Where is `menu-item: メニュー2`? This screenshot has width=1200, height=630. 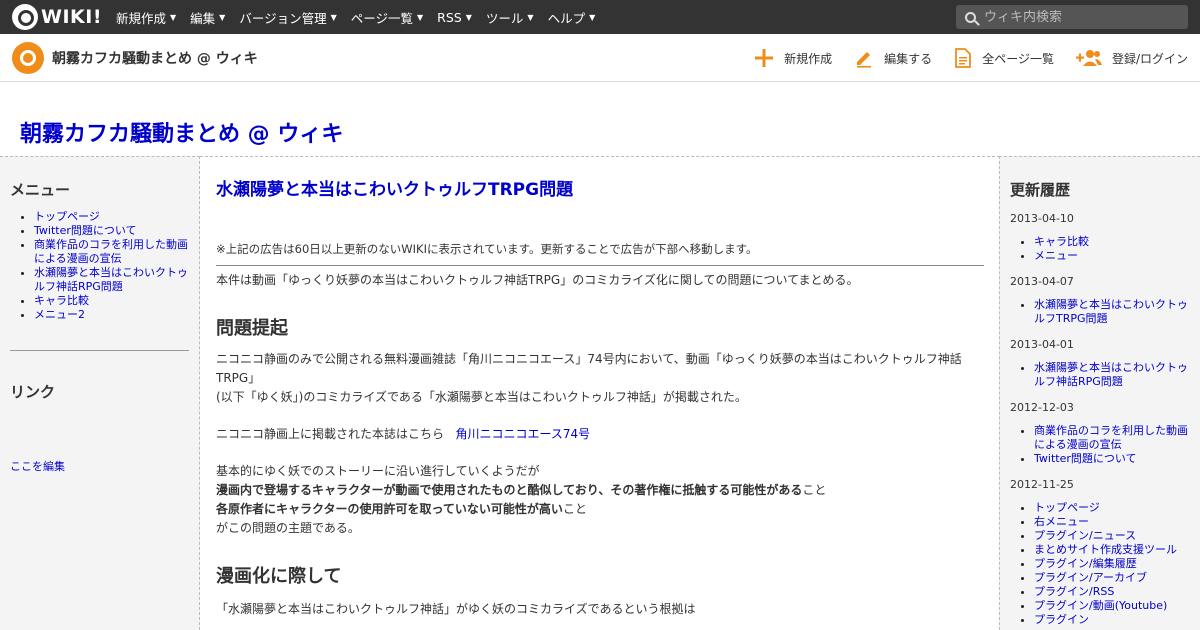 menu-item: メニュー2 is located at coordinates (111, 315).